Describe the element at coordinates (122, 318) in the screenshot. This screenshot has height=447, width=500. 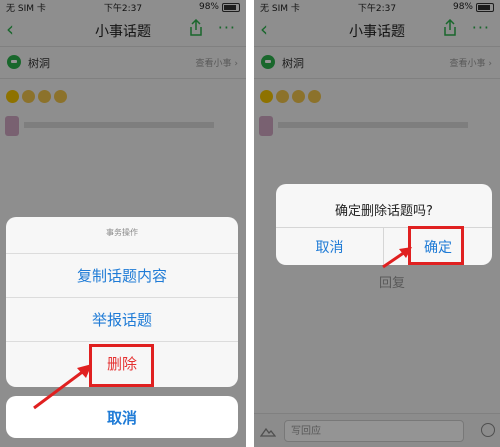
I see `report-topic-button: 举报话题` at that location.